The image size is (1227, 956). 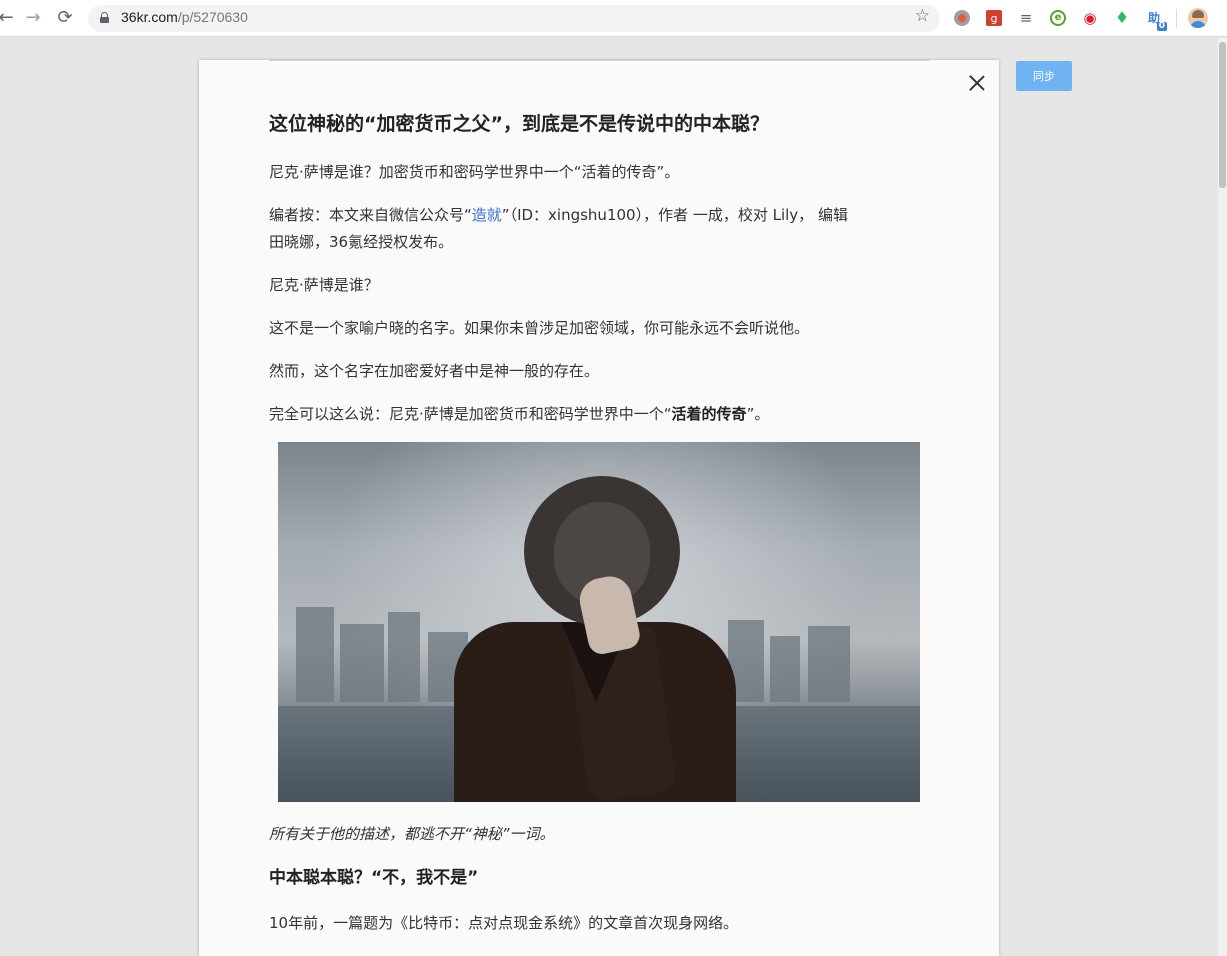 What do you see at coordinates (514, 18) in the screenshot?
I see `address-bar: 36kr.com/p/5270630 ☆` at bounding box center [514, 18].